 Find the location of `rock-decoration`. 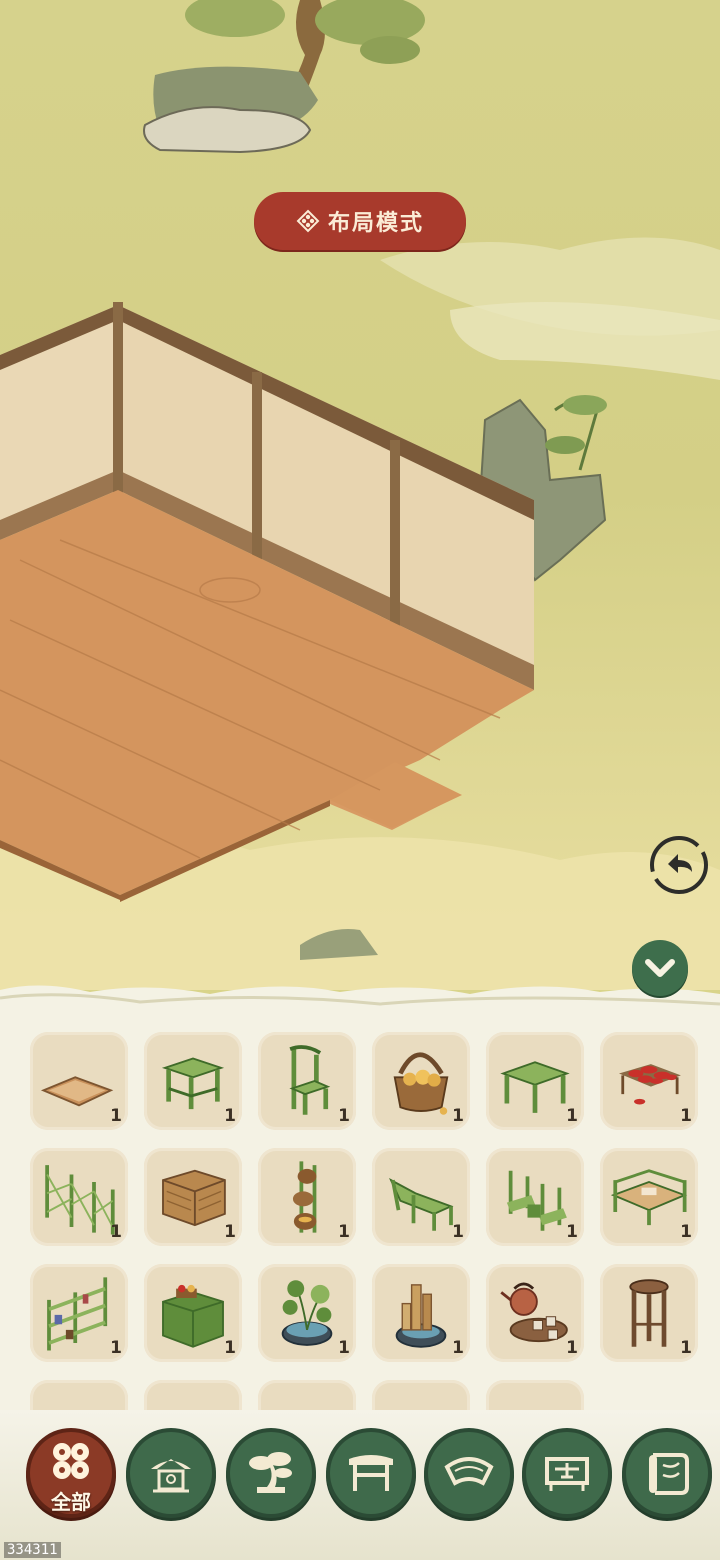

rock-decoration is located at coordinates (230, 110).